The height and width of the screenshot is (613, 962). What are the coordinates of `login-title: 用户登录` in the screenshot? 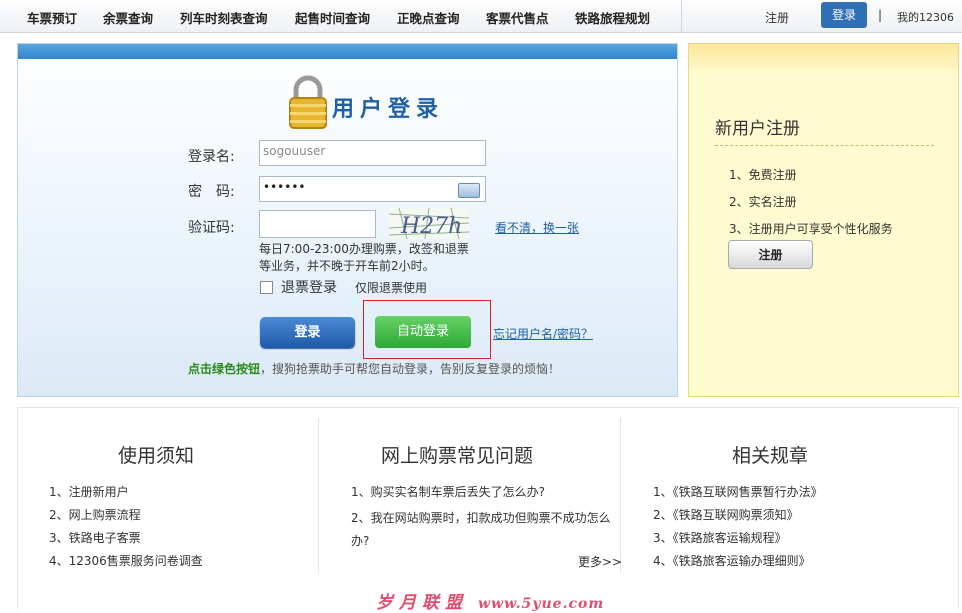 It's located at (388, 109).